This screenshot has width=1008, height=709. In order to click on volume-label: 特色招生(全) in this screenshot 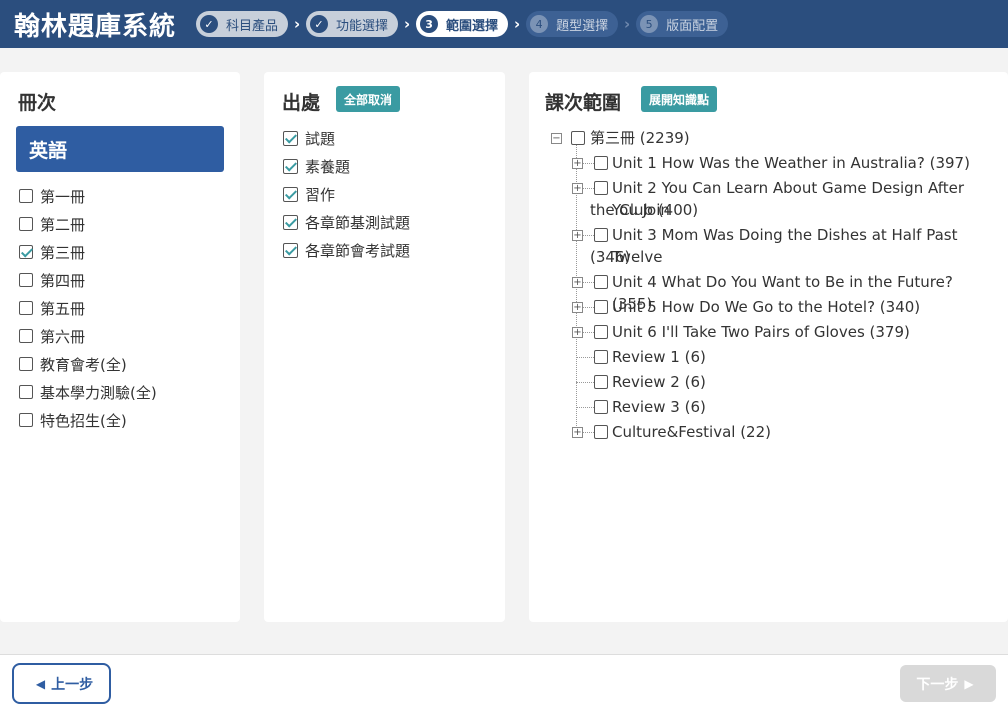, I will do `click(83, 420)`.